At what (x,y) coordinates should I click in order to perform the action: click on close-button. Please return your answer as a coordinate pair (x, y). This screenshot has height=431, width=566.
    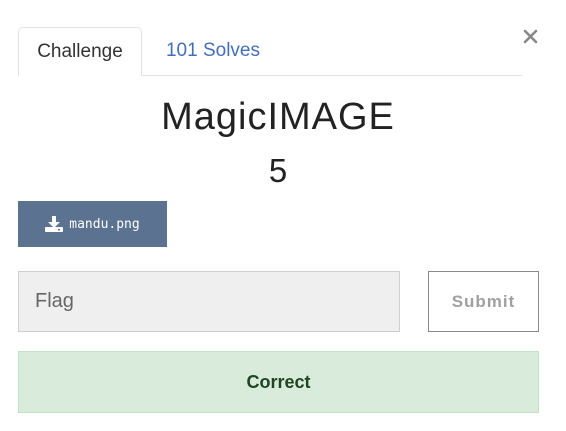
    Looking at the image, I should click on (530, 36).